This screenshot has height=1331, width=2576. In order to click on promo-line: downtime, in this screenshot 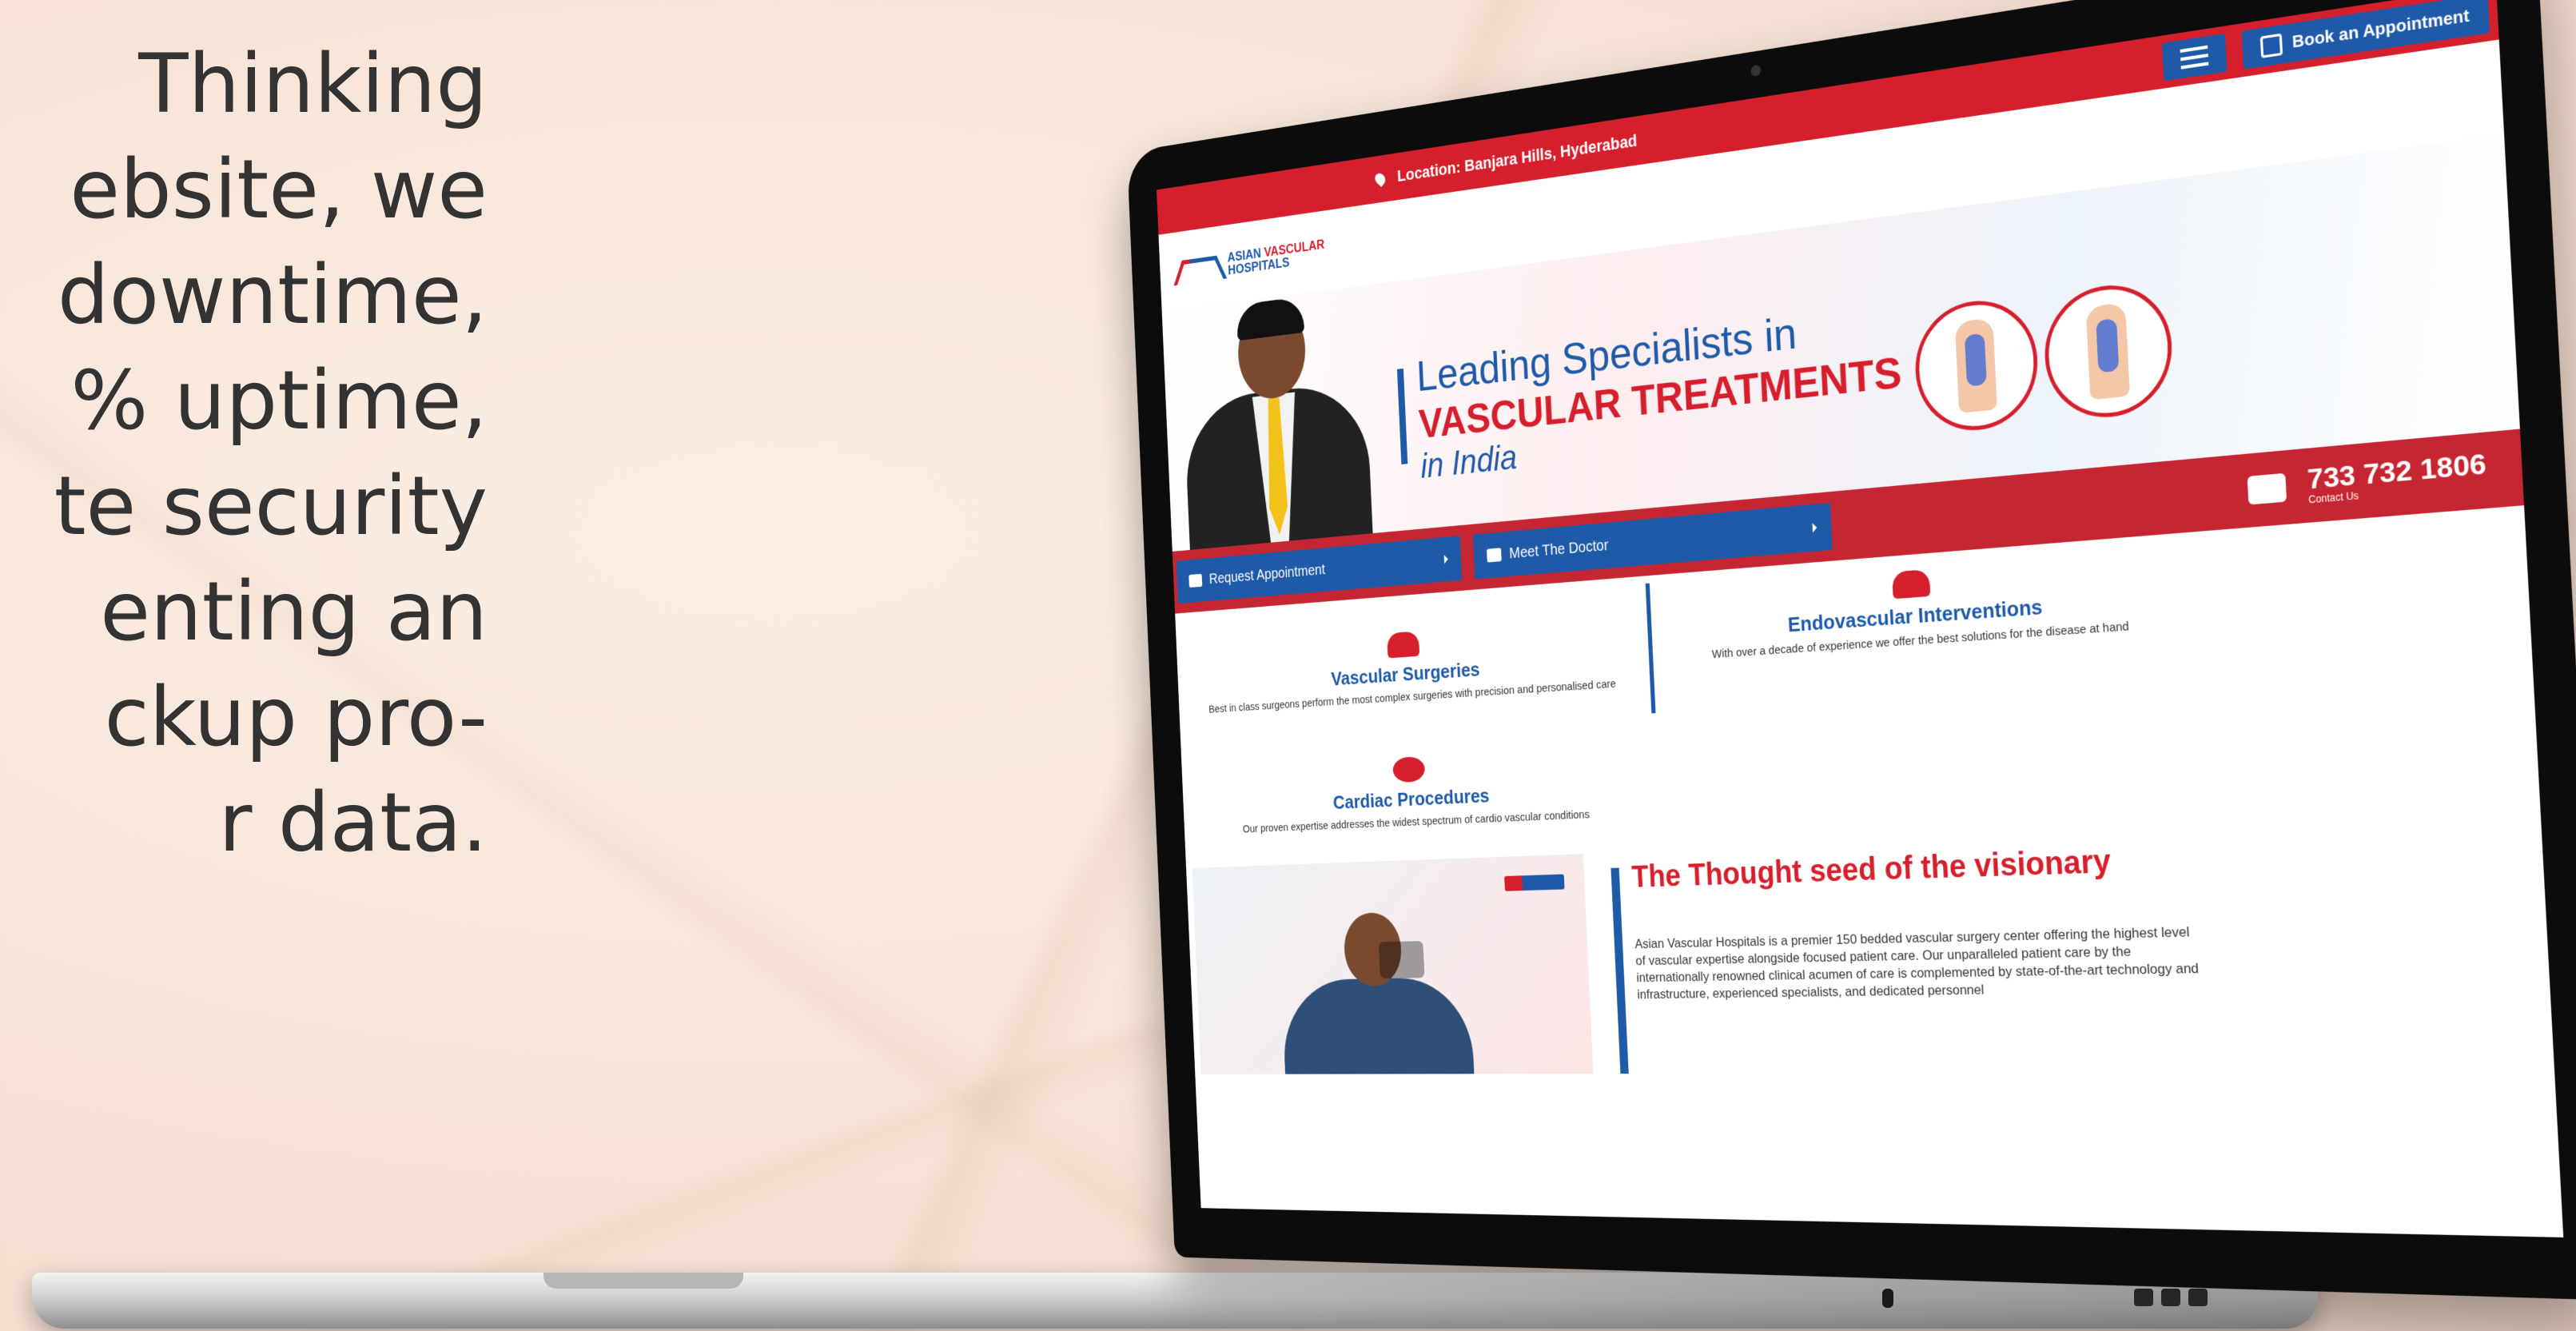, I will do `click(272, 295)`.